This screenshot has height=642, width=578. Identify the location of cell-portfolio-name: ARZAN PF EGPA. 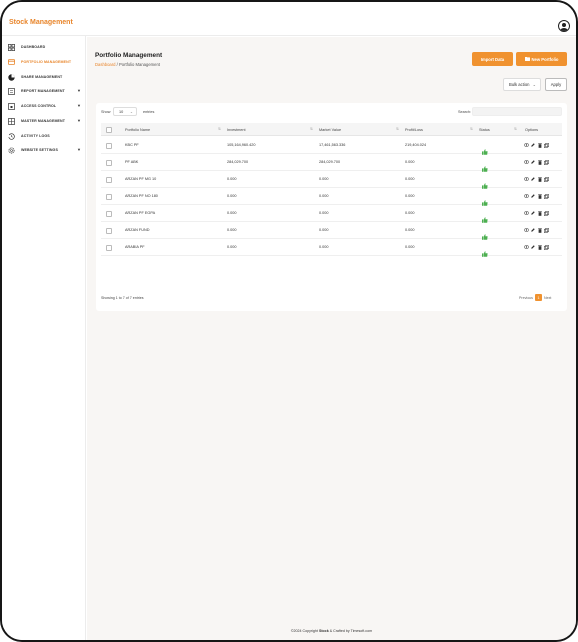
(140, 213).